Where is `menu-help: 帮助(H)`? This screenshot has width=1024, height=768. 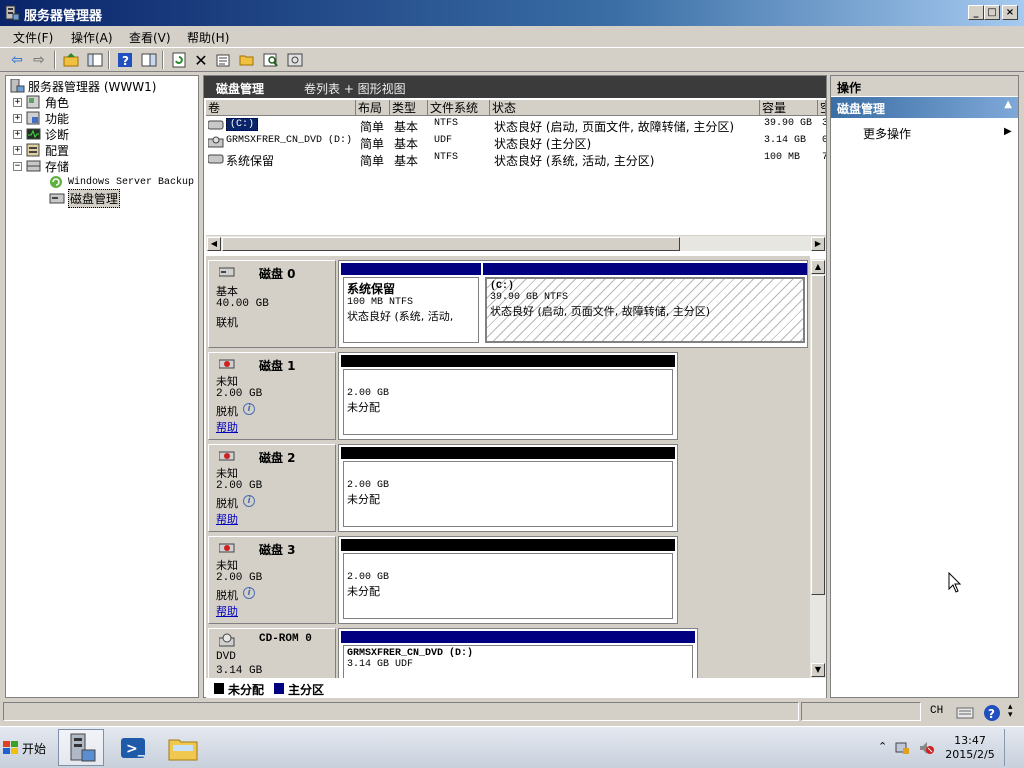 menu-help: 帮助(H) is located at coordinates (208, 37).